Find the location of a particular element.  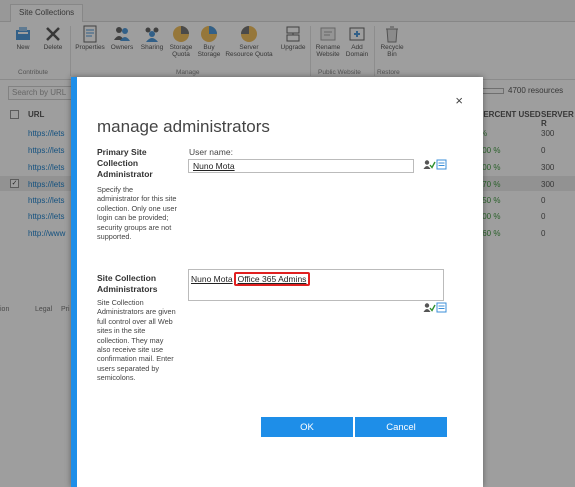

resolved-user: Office 365 Admins is located at coordinates (272, 279).